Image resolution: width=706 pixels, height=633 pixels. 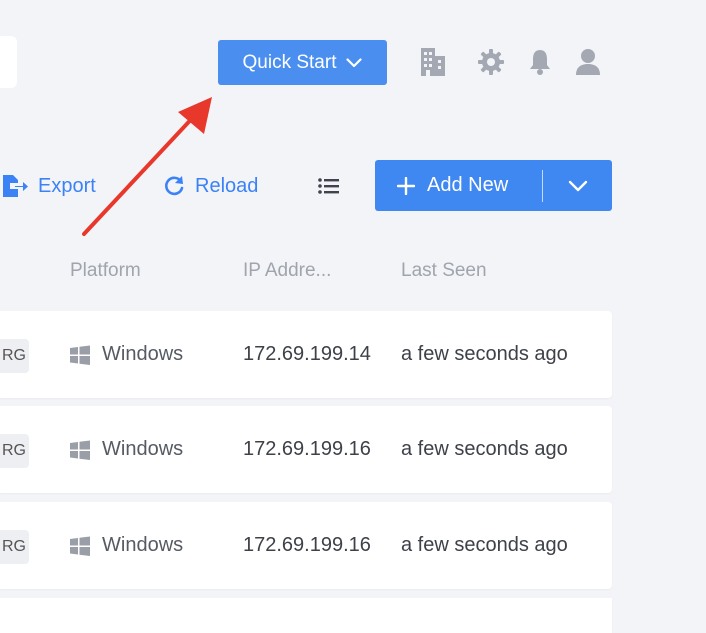 What do you see at coordinates (147, 166) in the screenshot?
I see `annotation-arrow` at bounding box center [147, 166].